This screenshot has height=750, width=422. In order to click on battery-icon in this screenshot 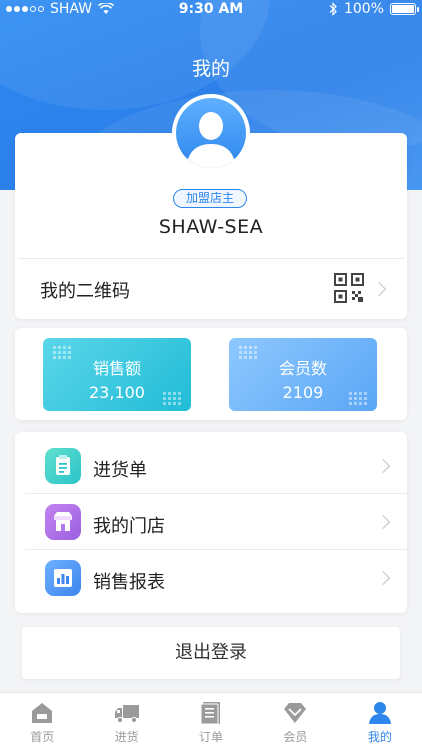, I will do `click(404, 9)`.